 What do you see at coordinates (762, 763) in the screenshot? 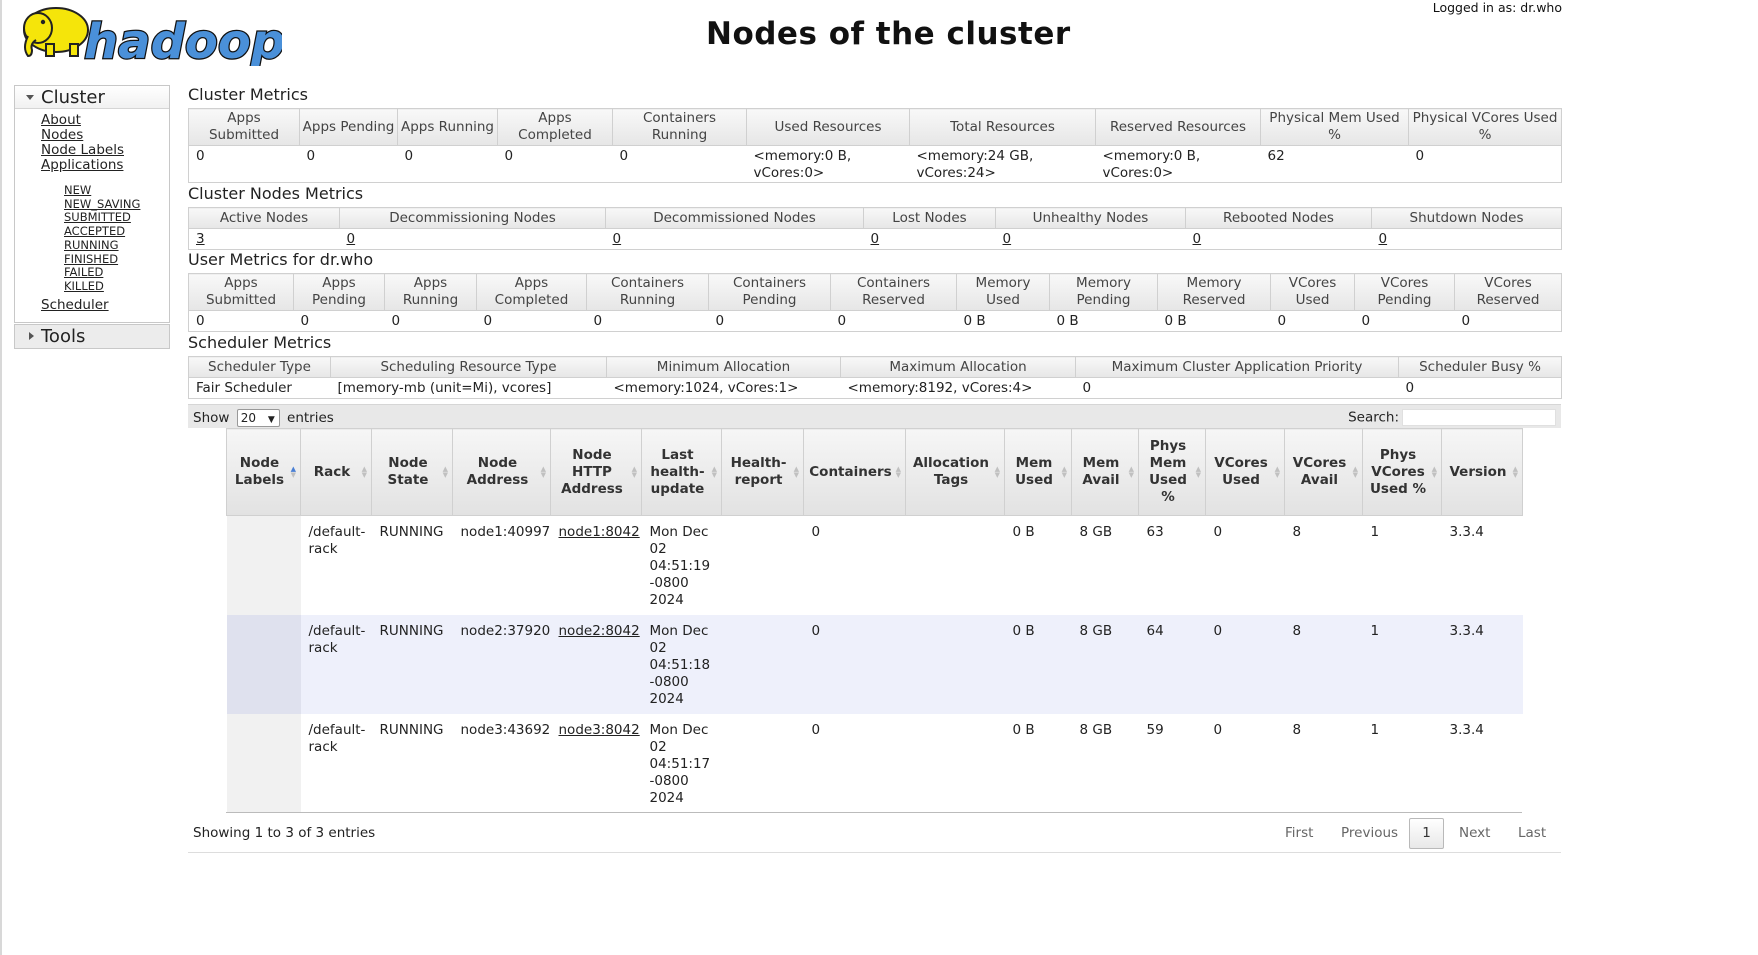
I see `cell-health-report` at bounding box center [762, 763].